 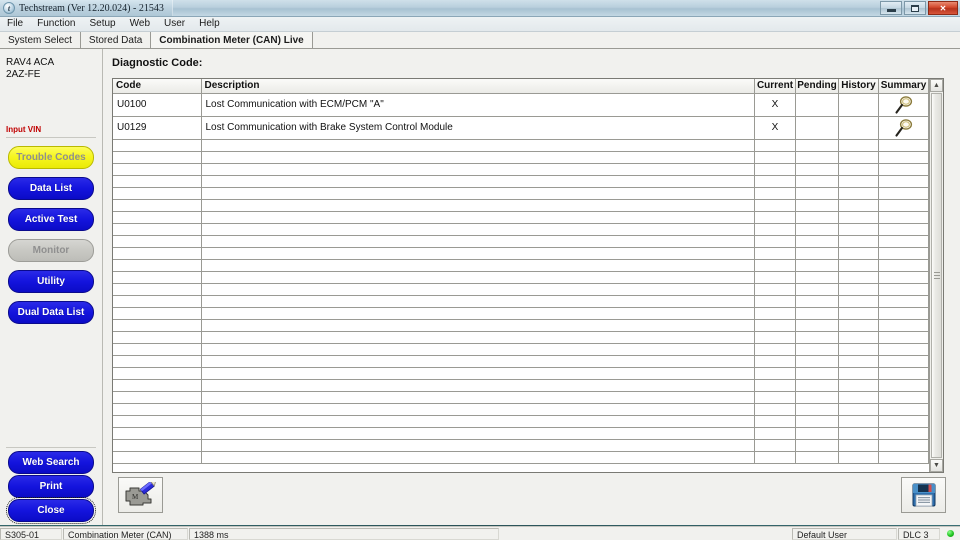 What do you see at coordinates (51, 462) in the screenshot?
I see `sidebar-button-web-search: Web Search` at bounding box center [51, 462].